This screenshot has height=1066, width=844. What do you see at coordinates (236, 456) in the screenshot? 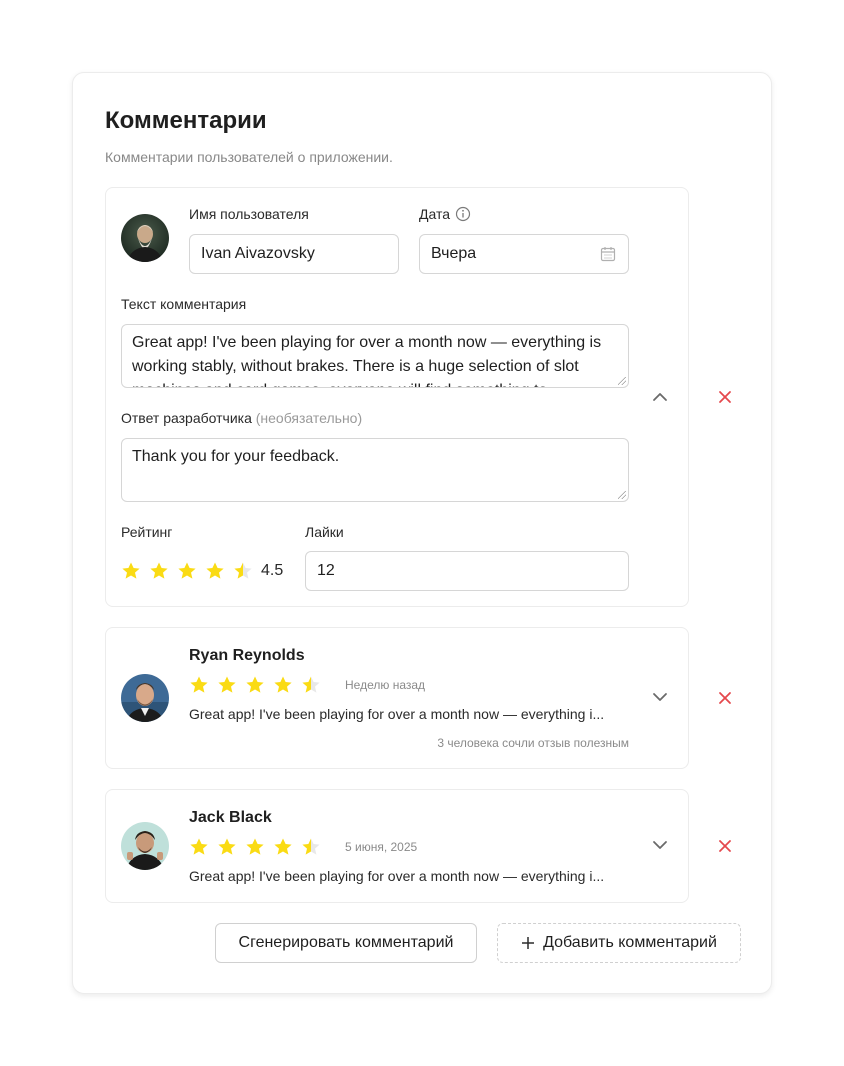
I see `reply-text: Thank you for your feedback.` at bounding box center [236, 456].